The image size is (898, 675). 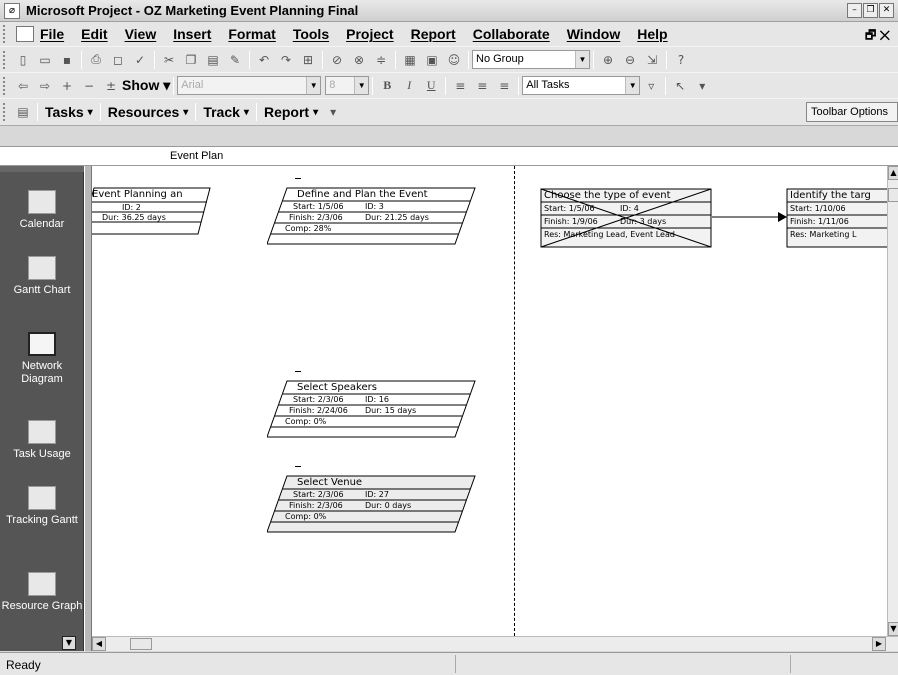 I want to click on menu-file: File, so click(x=52, y=34).